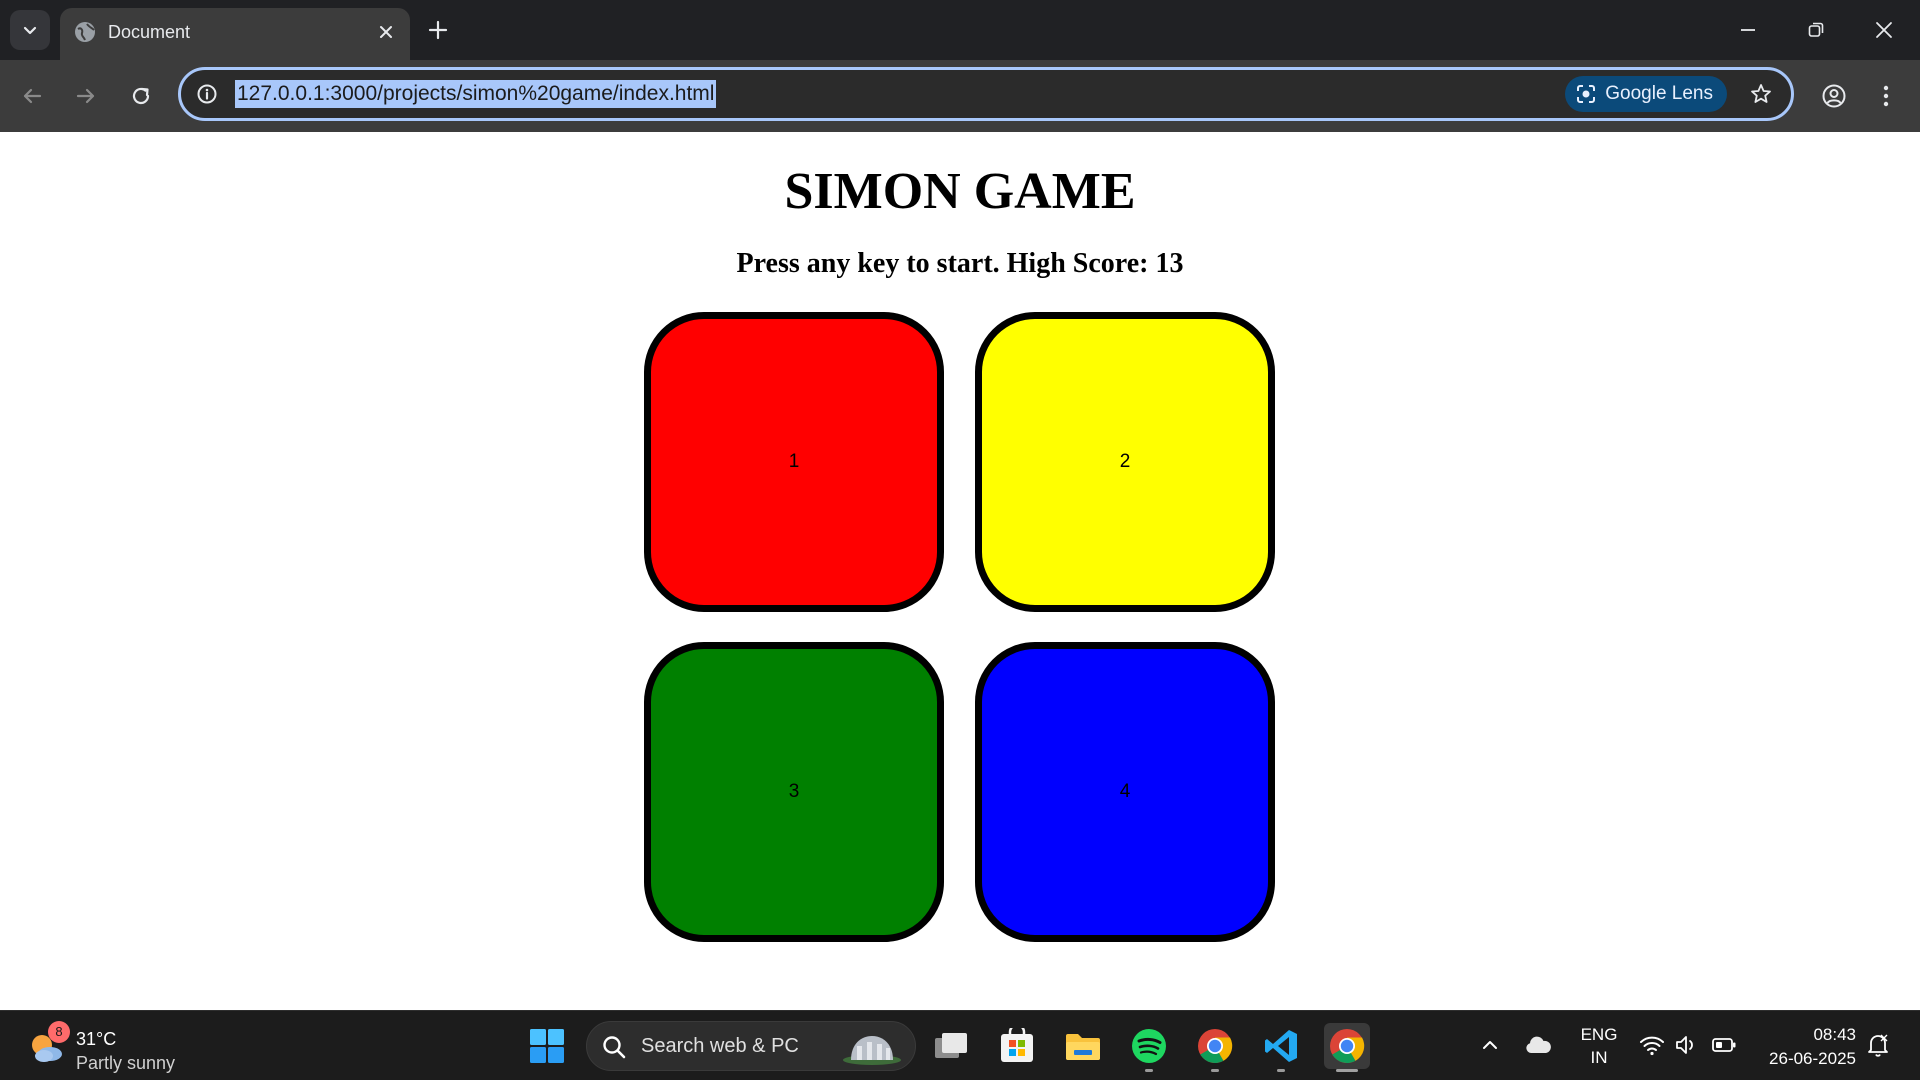  I want to click on weather-badge: 8, so click(59, 1032).